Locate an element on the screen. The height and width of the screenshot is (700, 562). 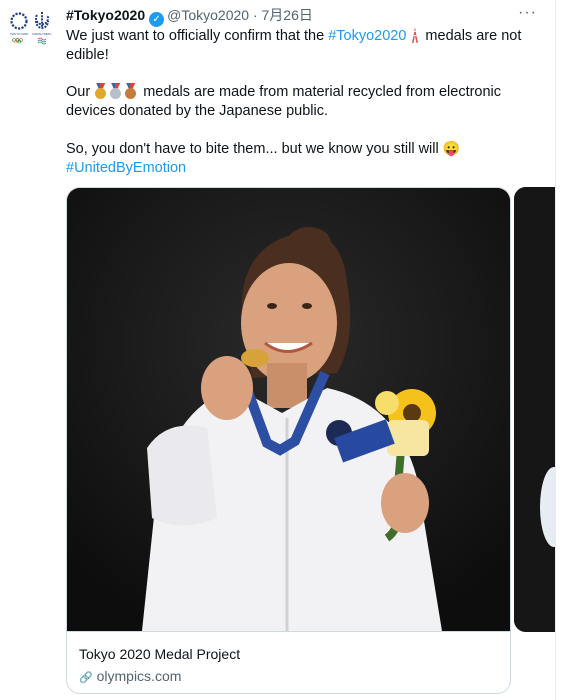
link-icon: 🔗 is located at coordinates (86, 678).